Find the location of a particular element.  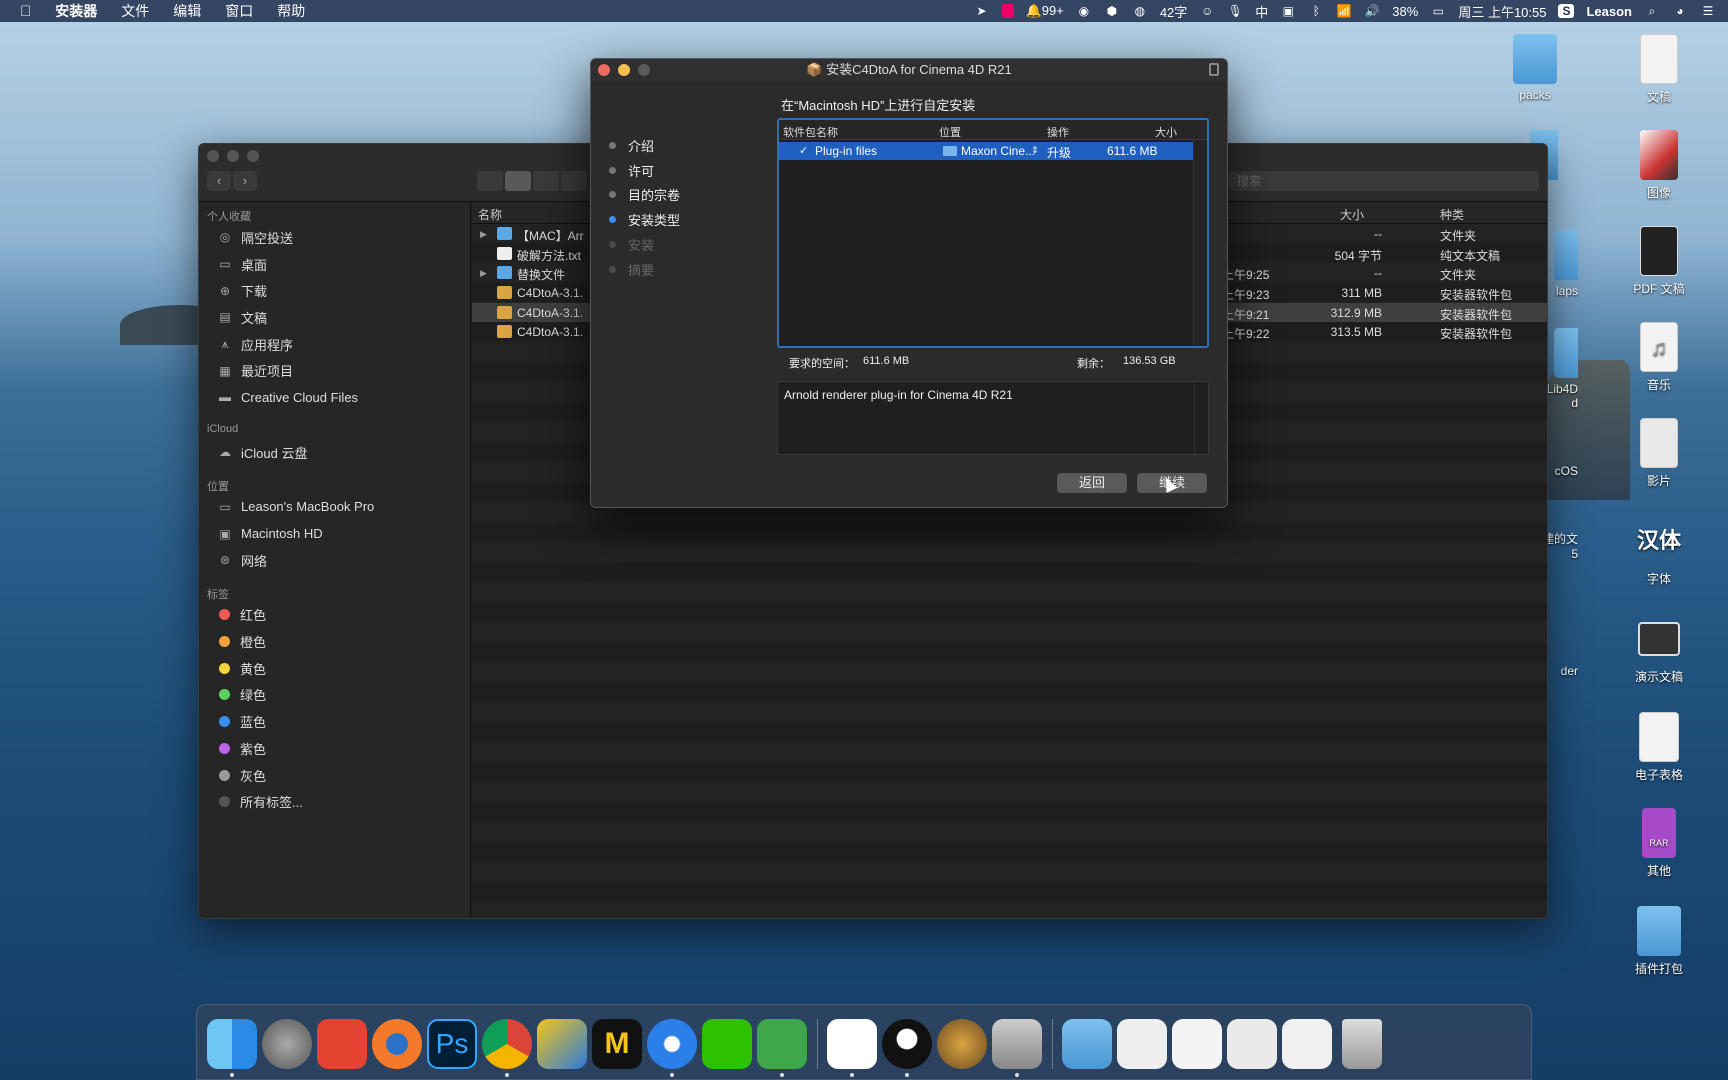

sidebar-tag-item: 黄色 is located at coordinates (334, 668).